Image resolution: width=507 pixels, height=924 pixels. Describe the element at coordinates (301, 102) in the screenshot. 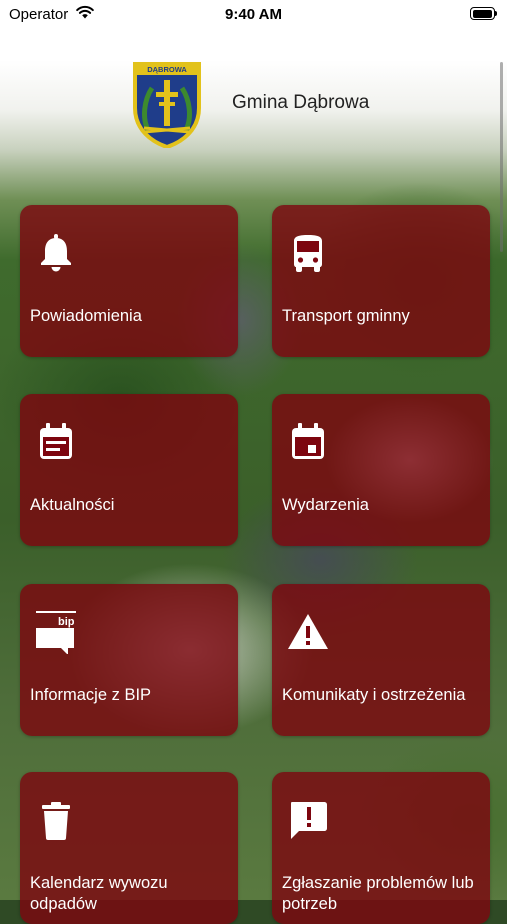

I see `municipality-title: Gmina Dąbrowa` at that location.